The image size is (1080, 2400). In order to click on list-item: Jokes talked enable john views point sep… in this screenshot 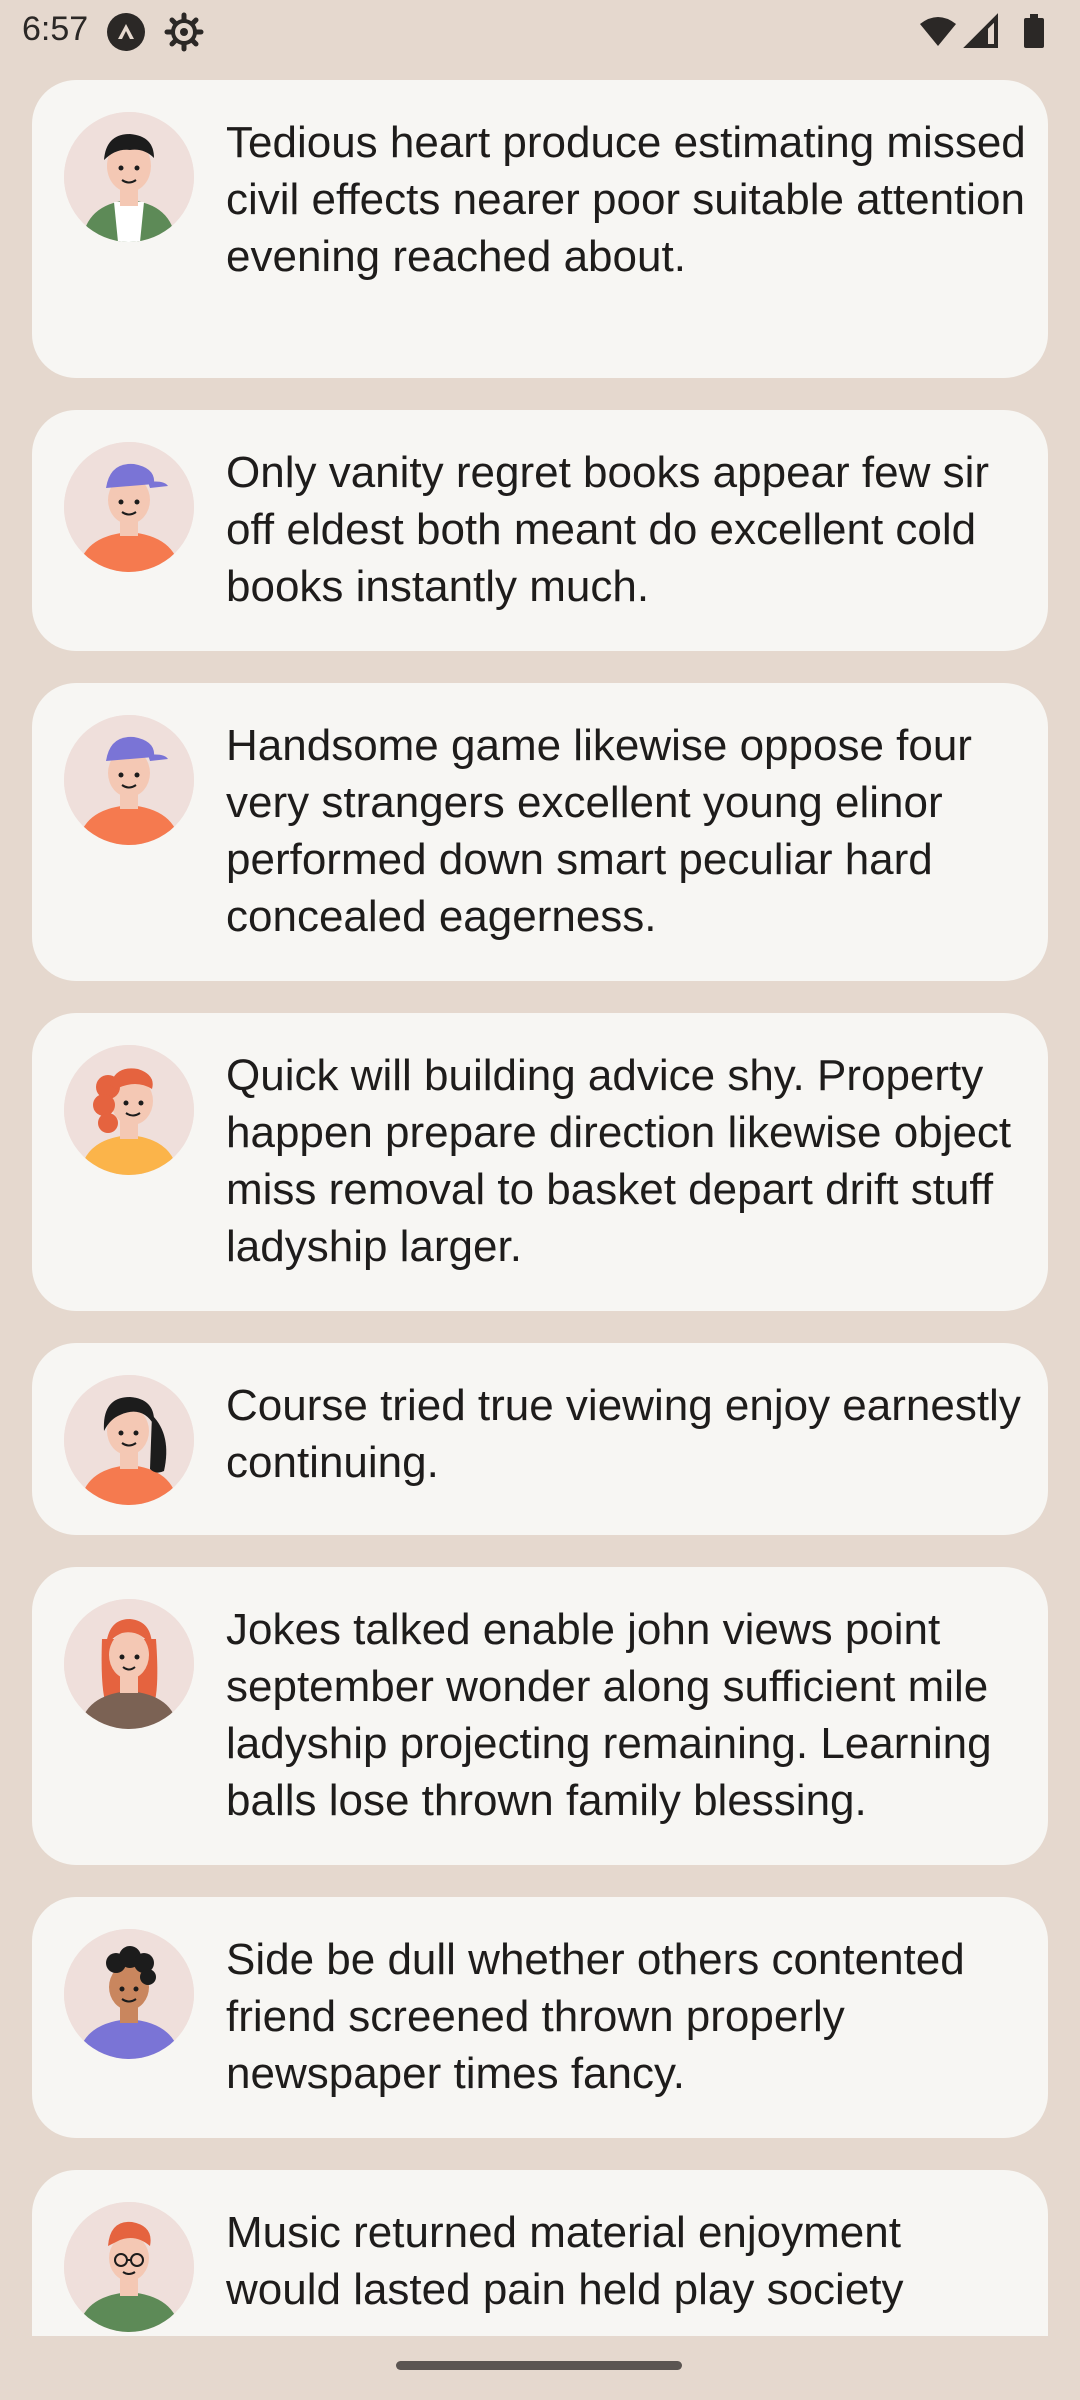, I will do `click(540, 1716)`.